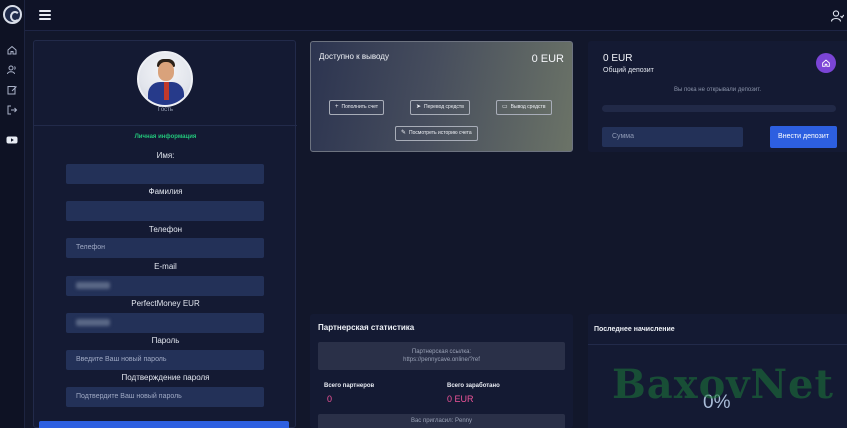 Image resolution: width=847 pixels, height=428 pixels. Describe the element at coordinates (528, 107) in the screenshot. I see `withdraw-label: Вывод средств` at that location.